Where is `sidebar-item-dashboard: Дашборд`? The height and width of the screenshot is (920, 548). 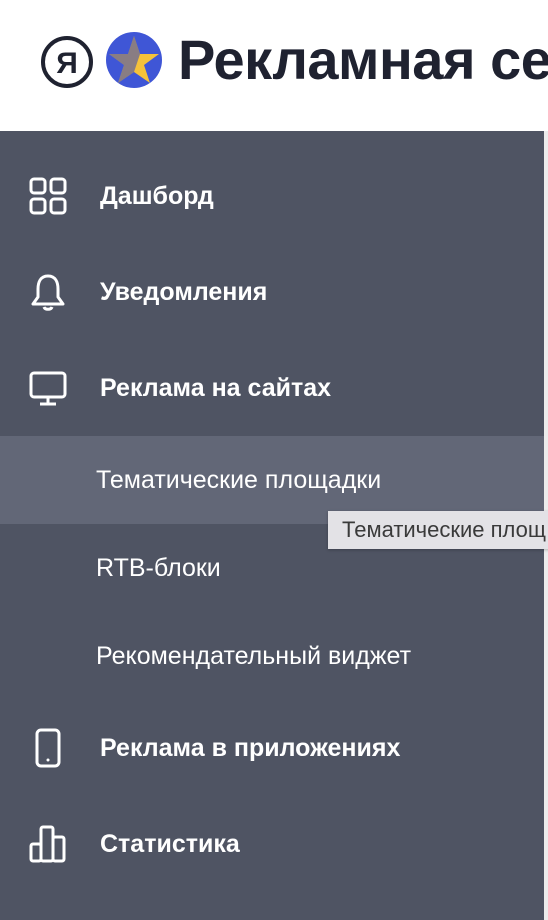
sidebar-item-dashboard: Дашборд is located at coordinates (272, 196).